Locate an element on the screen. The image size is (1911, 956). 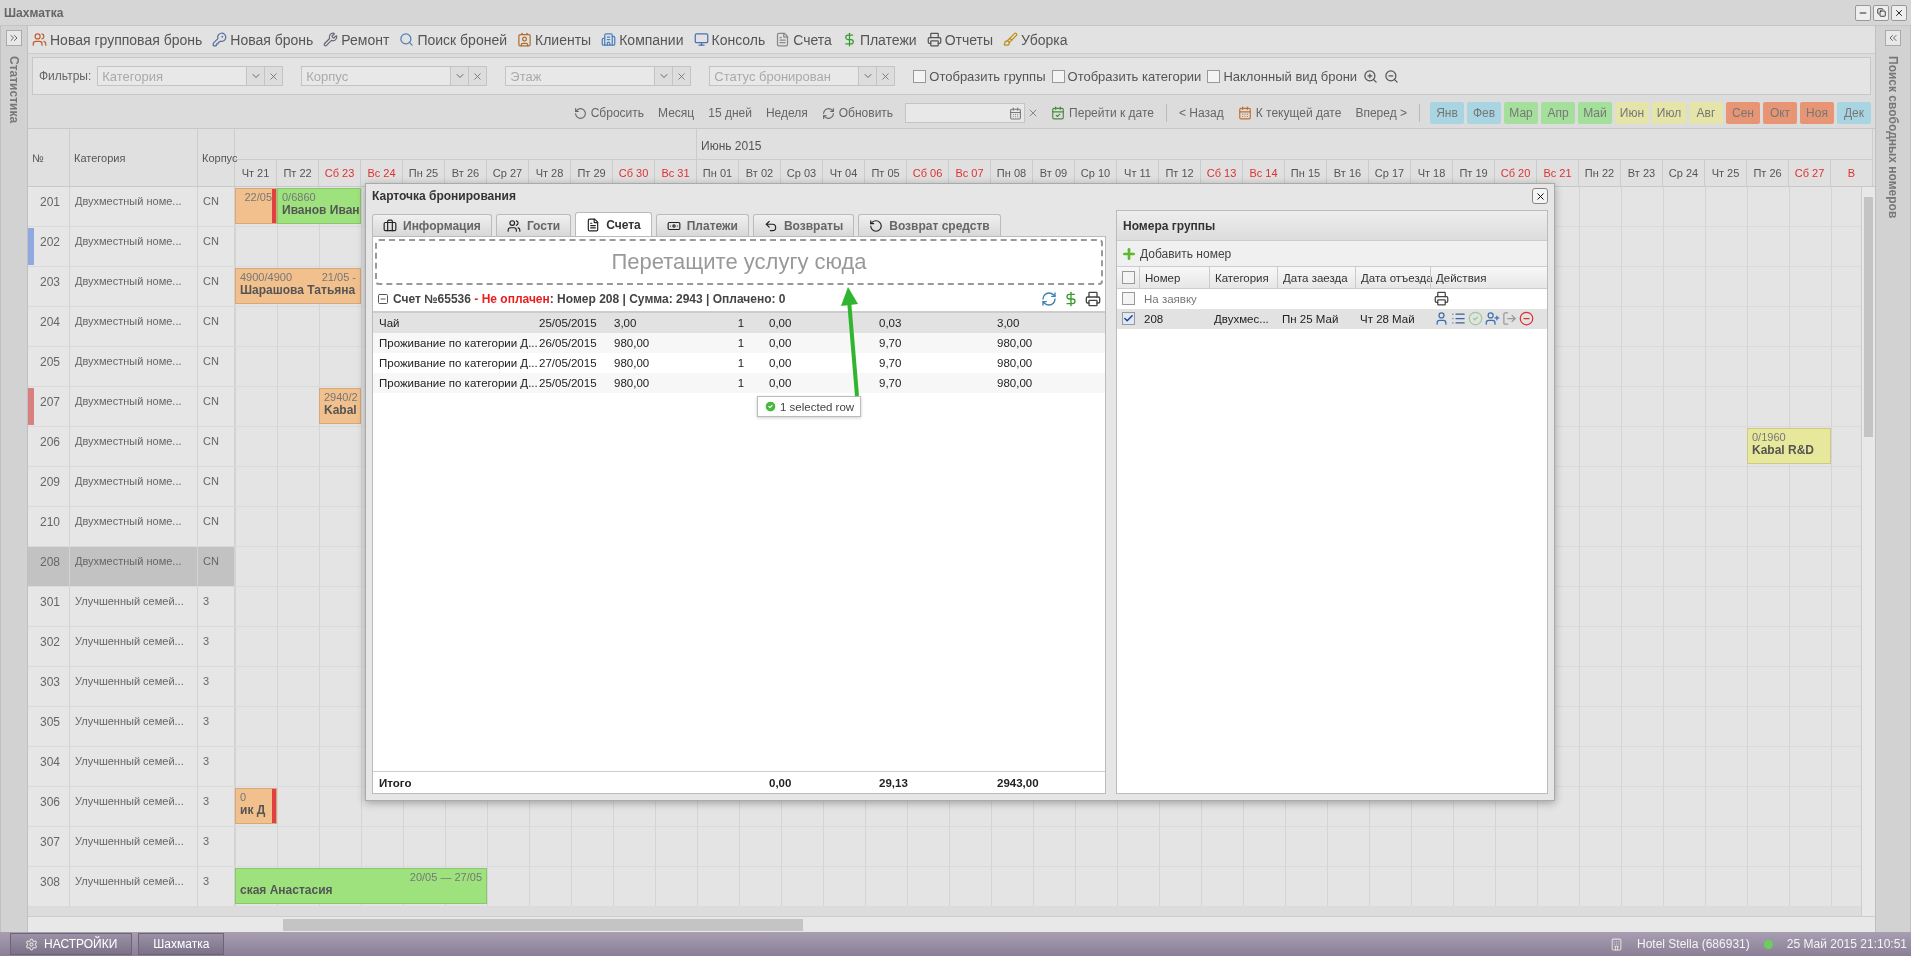
month-button: Фев is located at coordinates (1484, 113).